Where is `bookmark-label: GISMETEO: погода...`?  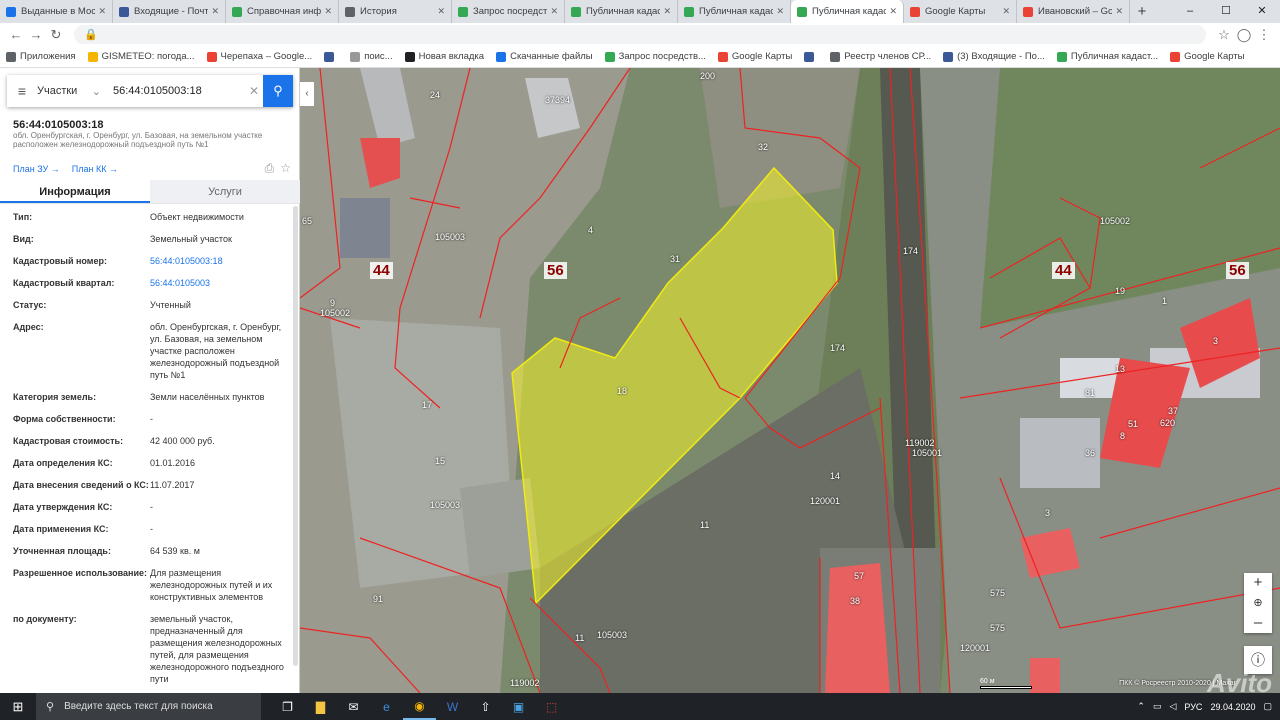
bookmark-label: GISMETEO: погода... is located at coordinates (148, 56).